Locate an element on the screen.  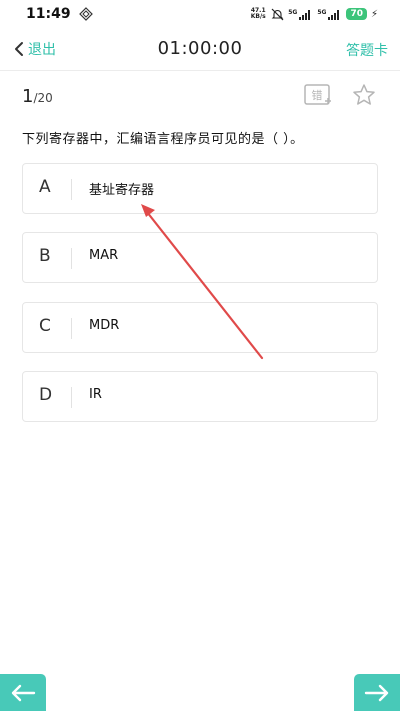
status-right: 47.1 KB/s 5G 5G 70 ⚡ is located at coordinates (313, 14).